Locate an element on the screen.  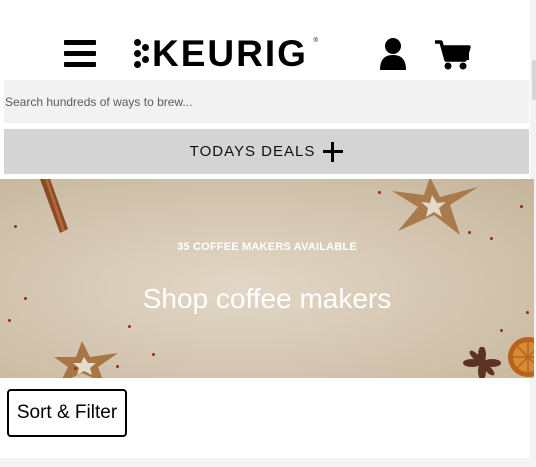
hero-headline: Shop coffee makers is located at coordinates (267, 298).